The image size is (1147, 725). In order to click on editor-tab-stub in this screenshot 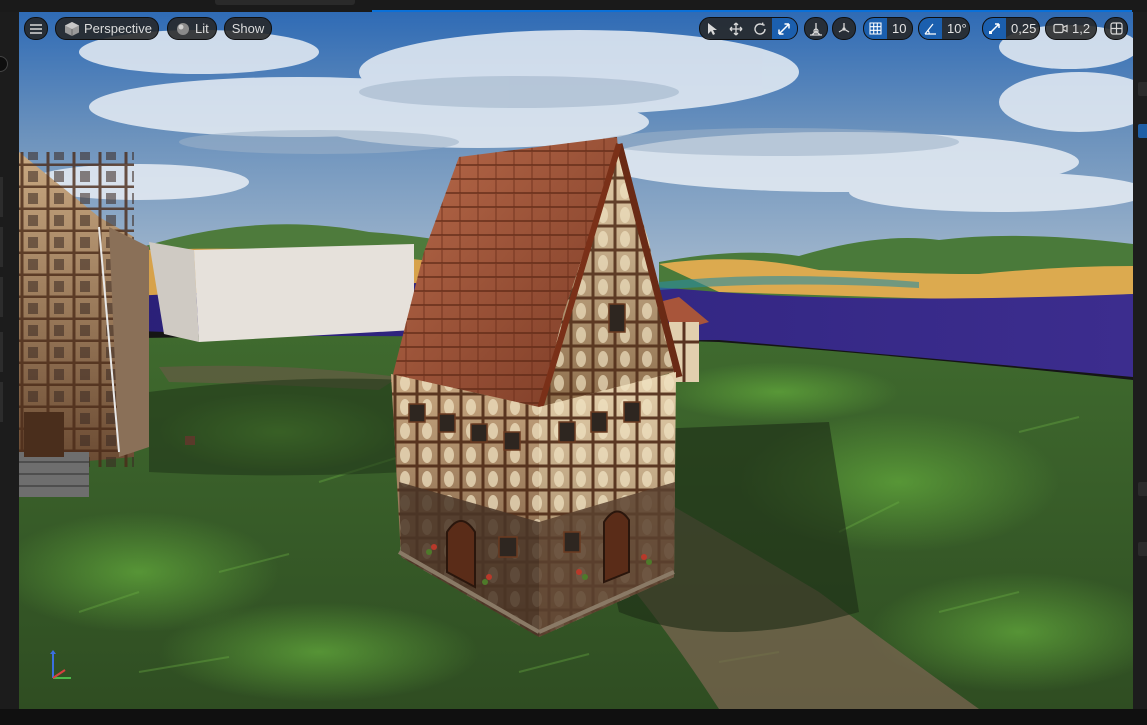, I will do `click(285, 2)`.